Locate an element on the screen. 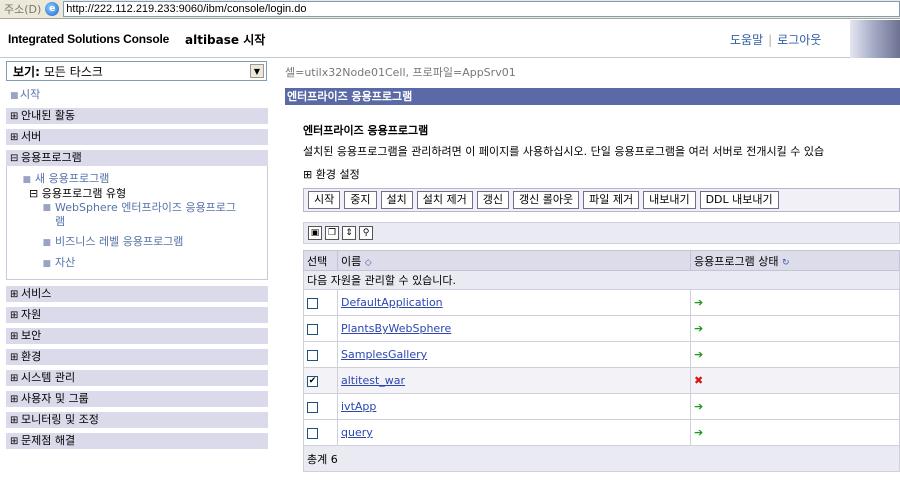 The image size is (900, 501). chevron-down-icon: ▼ is located at coordinates (257, 71).